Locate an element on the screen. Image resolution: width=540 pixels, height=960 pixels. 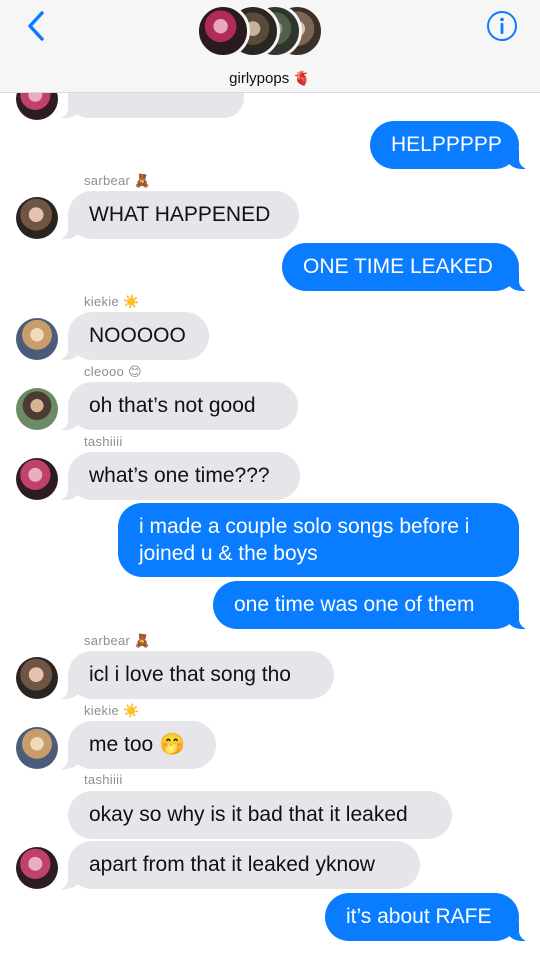
message-text: apart from that it leaked yknow is located at coordinates (232, 864).